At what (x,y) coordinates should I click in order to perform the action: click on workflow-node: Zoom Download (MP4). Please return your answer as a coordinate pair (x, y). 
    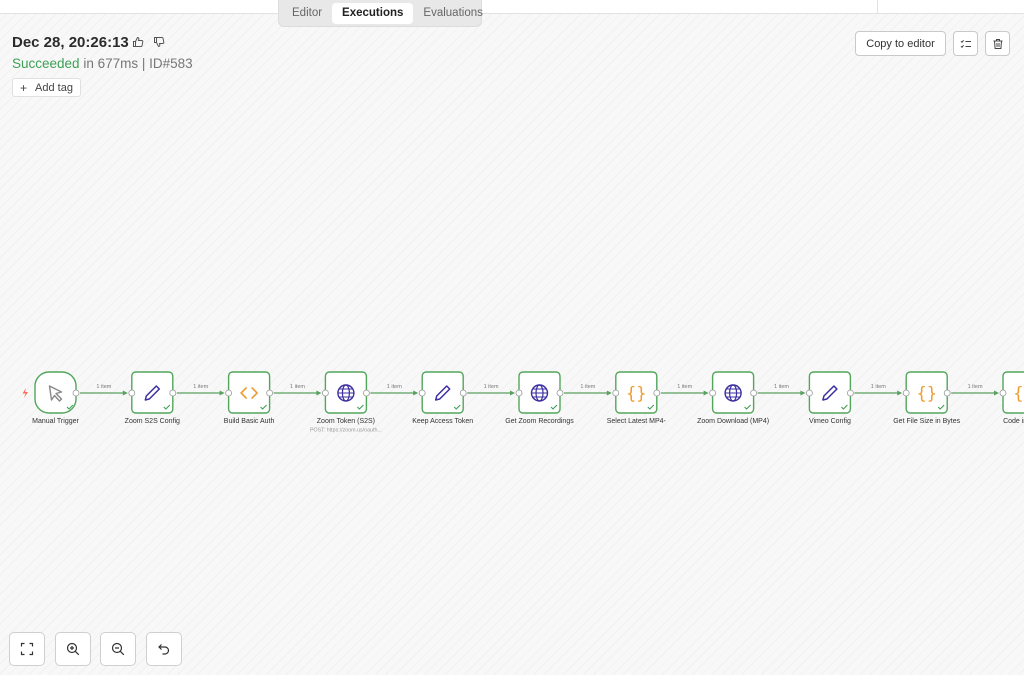
    Looking at the image, I should click on (733, 398).